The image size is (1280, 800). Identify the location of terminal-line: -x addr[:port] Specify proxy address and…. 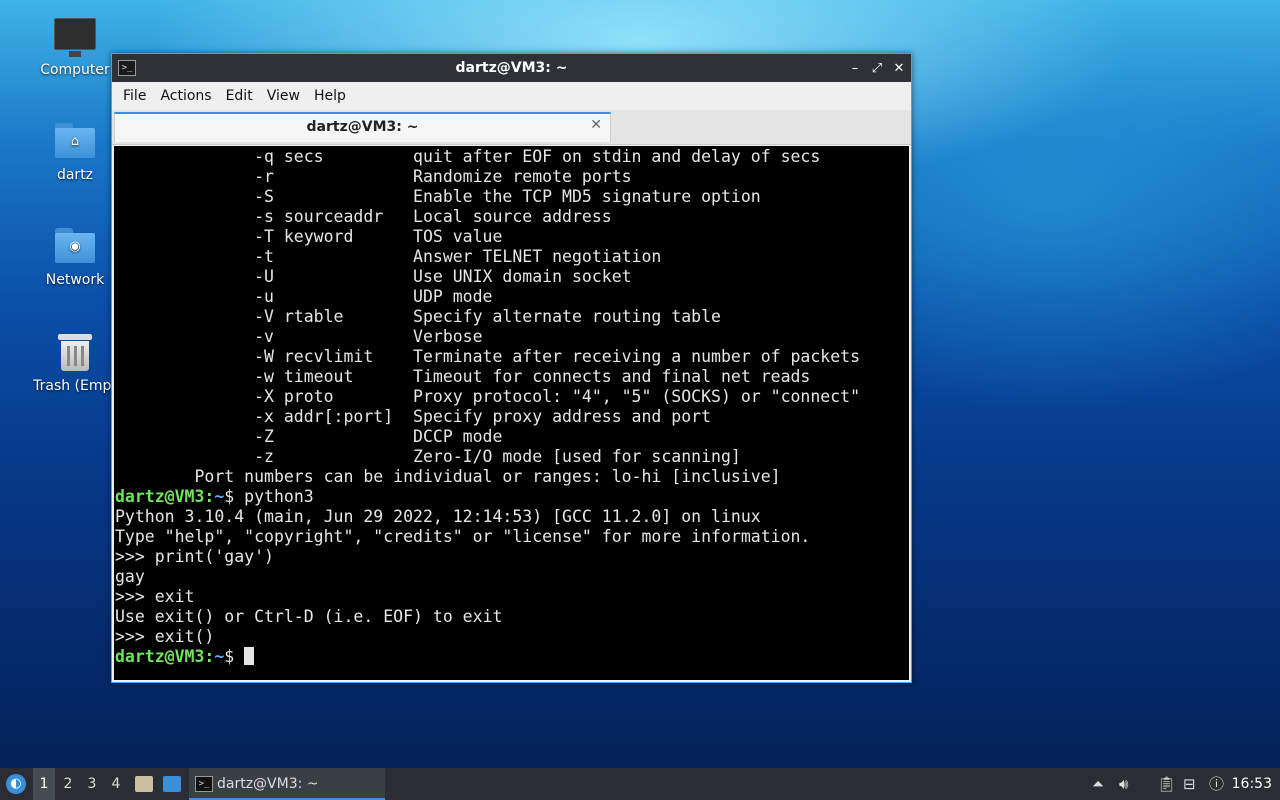
(413, 416).